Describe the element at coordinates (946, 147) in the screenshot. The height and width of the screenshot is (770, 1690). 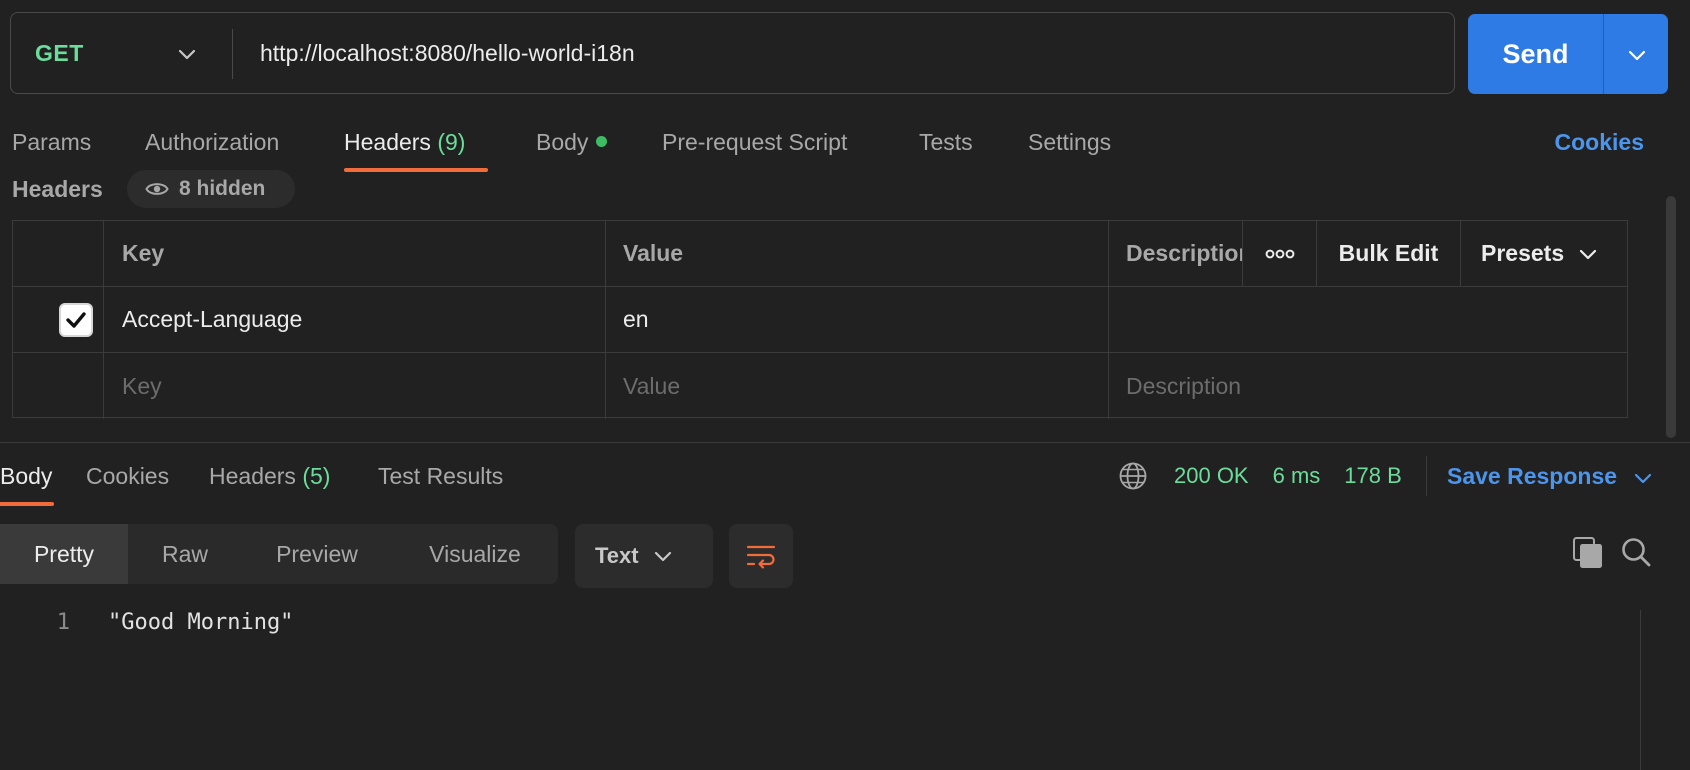
I see `tab-tests: Tests` at that location.